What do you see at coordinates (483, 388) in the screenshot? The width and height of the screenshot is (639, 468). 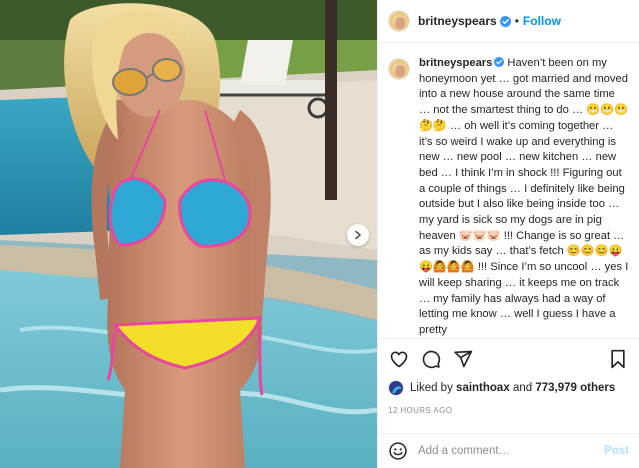 I see `liker-username-link: sainthoax` at bounding box center [483, 388].